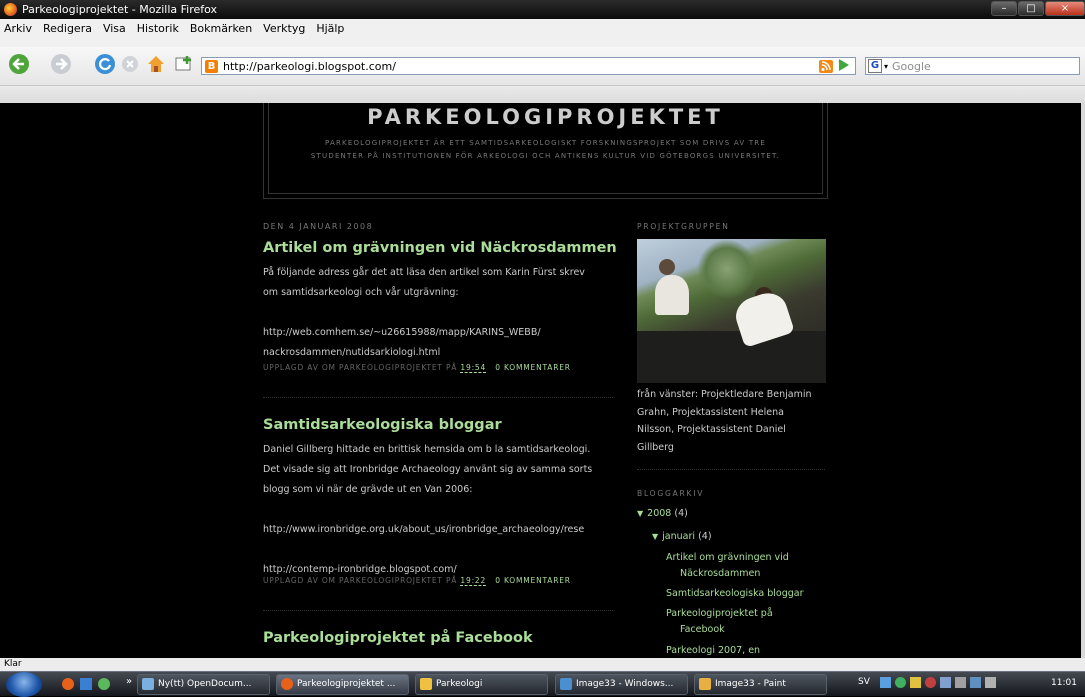  Describe the element at coordinates (1064, 683) in the screenshot. I see `taskbar-clock: 11:01` at that location.